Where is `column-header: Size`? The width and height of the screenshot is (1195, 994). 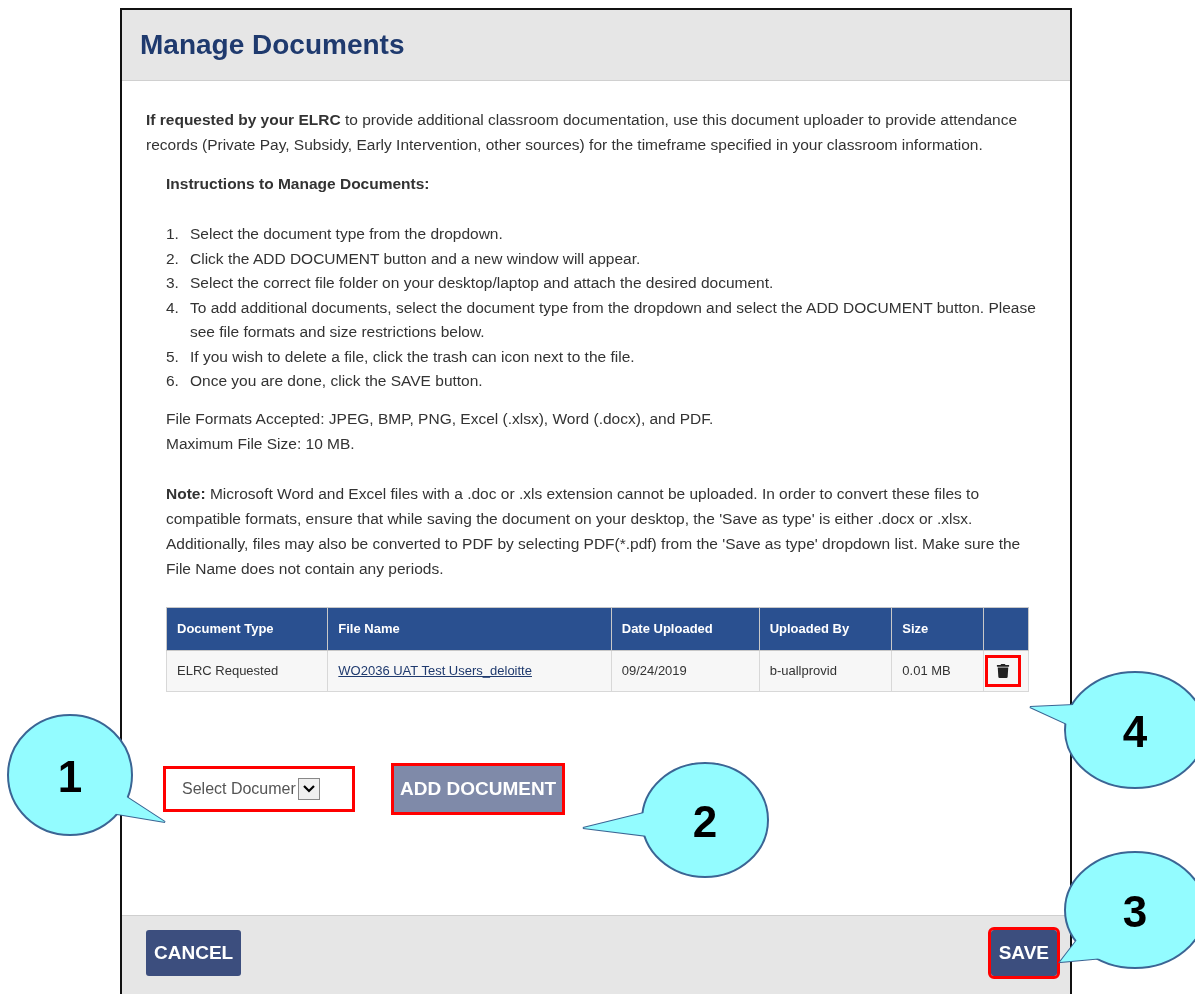 column-header: Size is located at coordinates (937, 628).